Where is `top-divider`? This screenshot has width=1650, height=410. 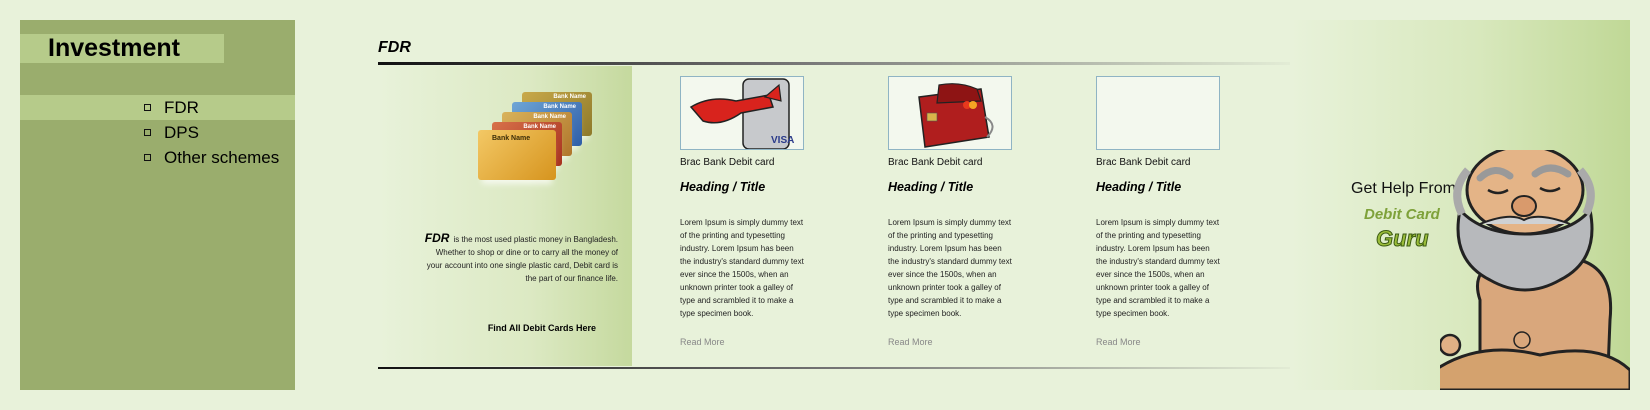
top-divider is located at coordinates (846, 63).